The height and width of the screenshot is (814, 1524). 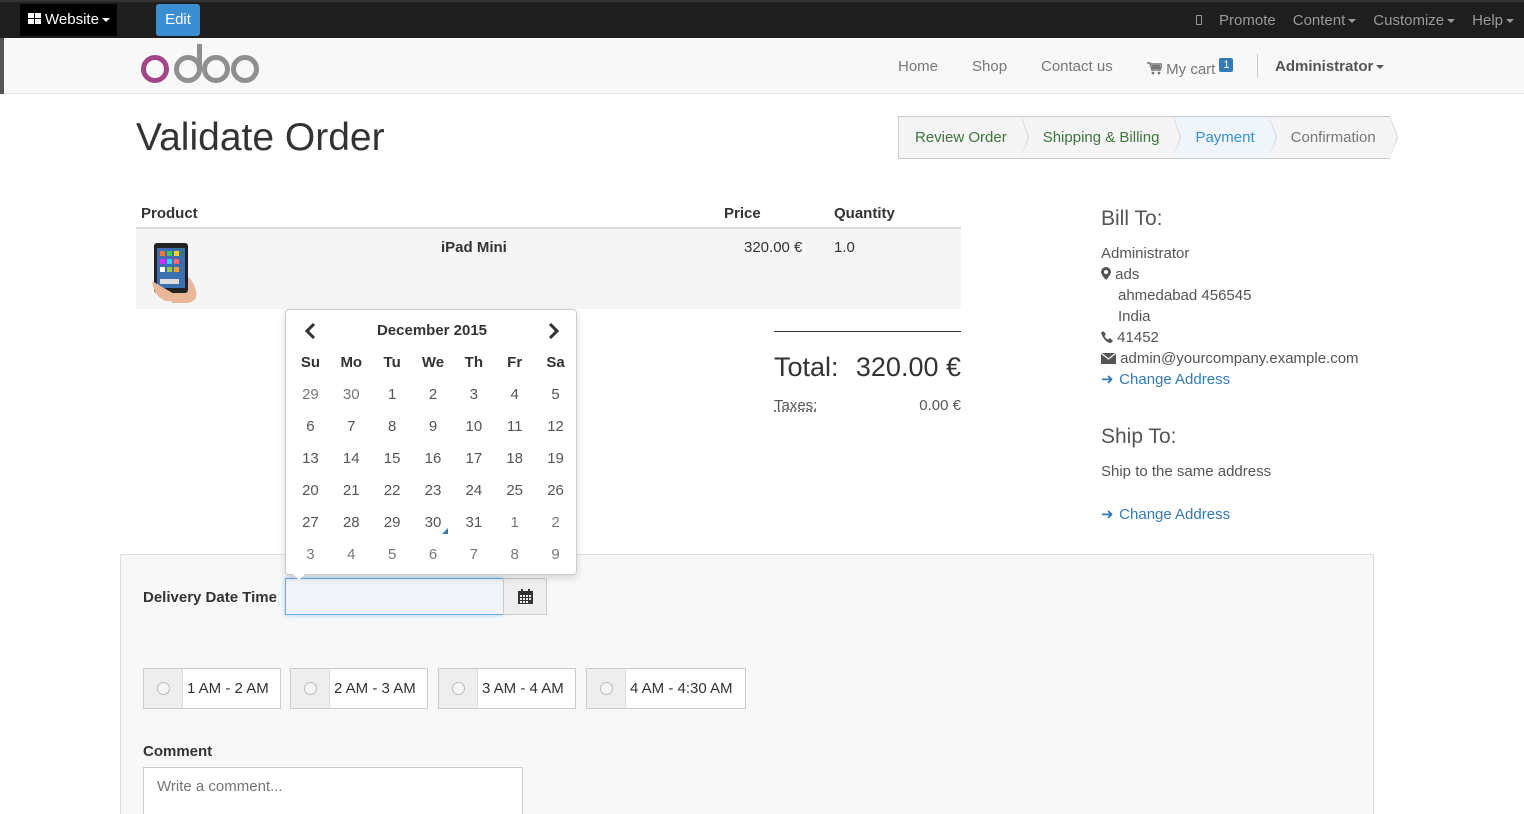 I want to click on day-cell: 20, so click(x=310, y=490).